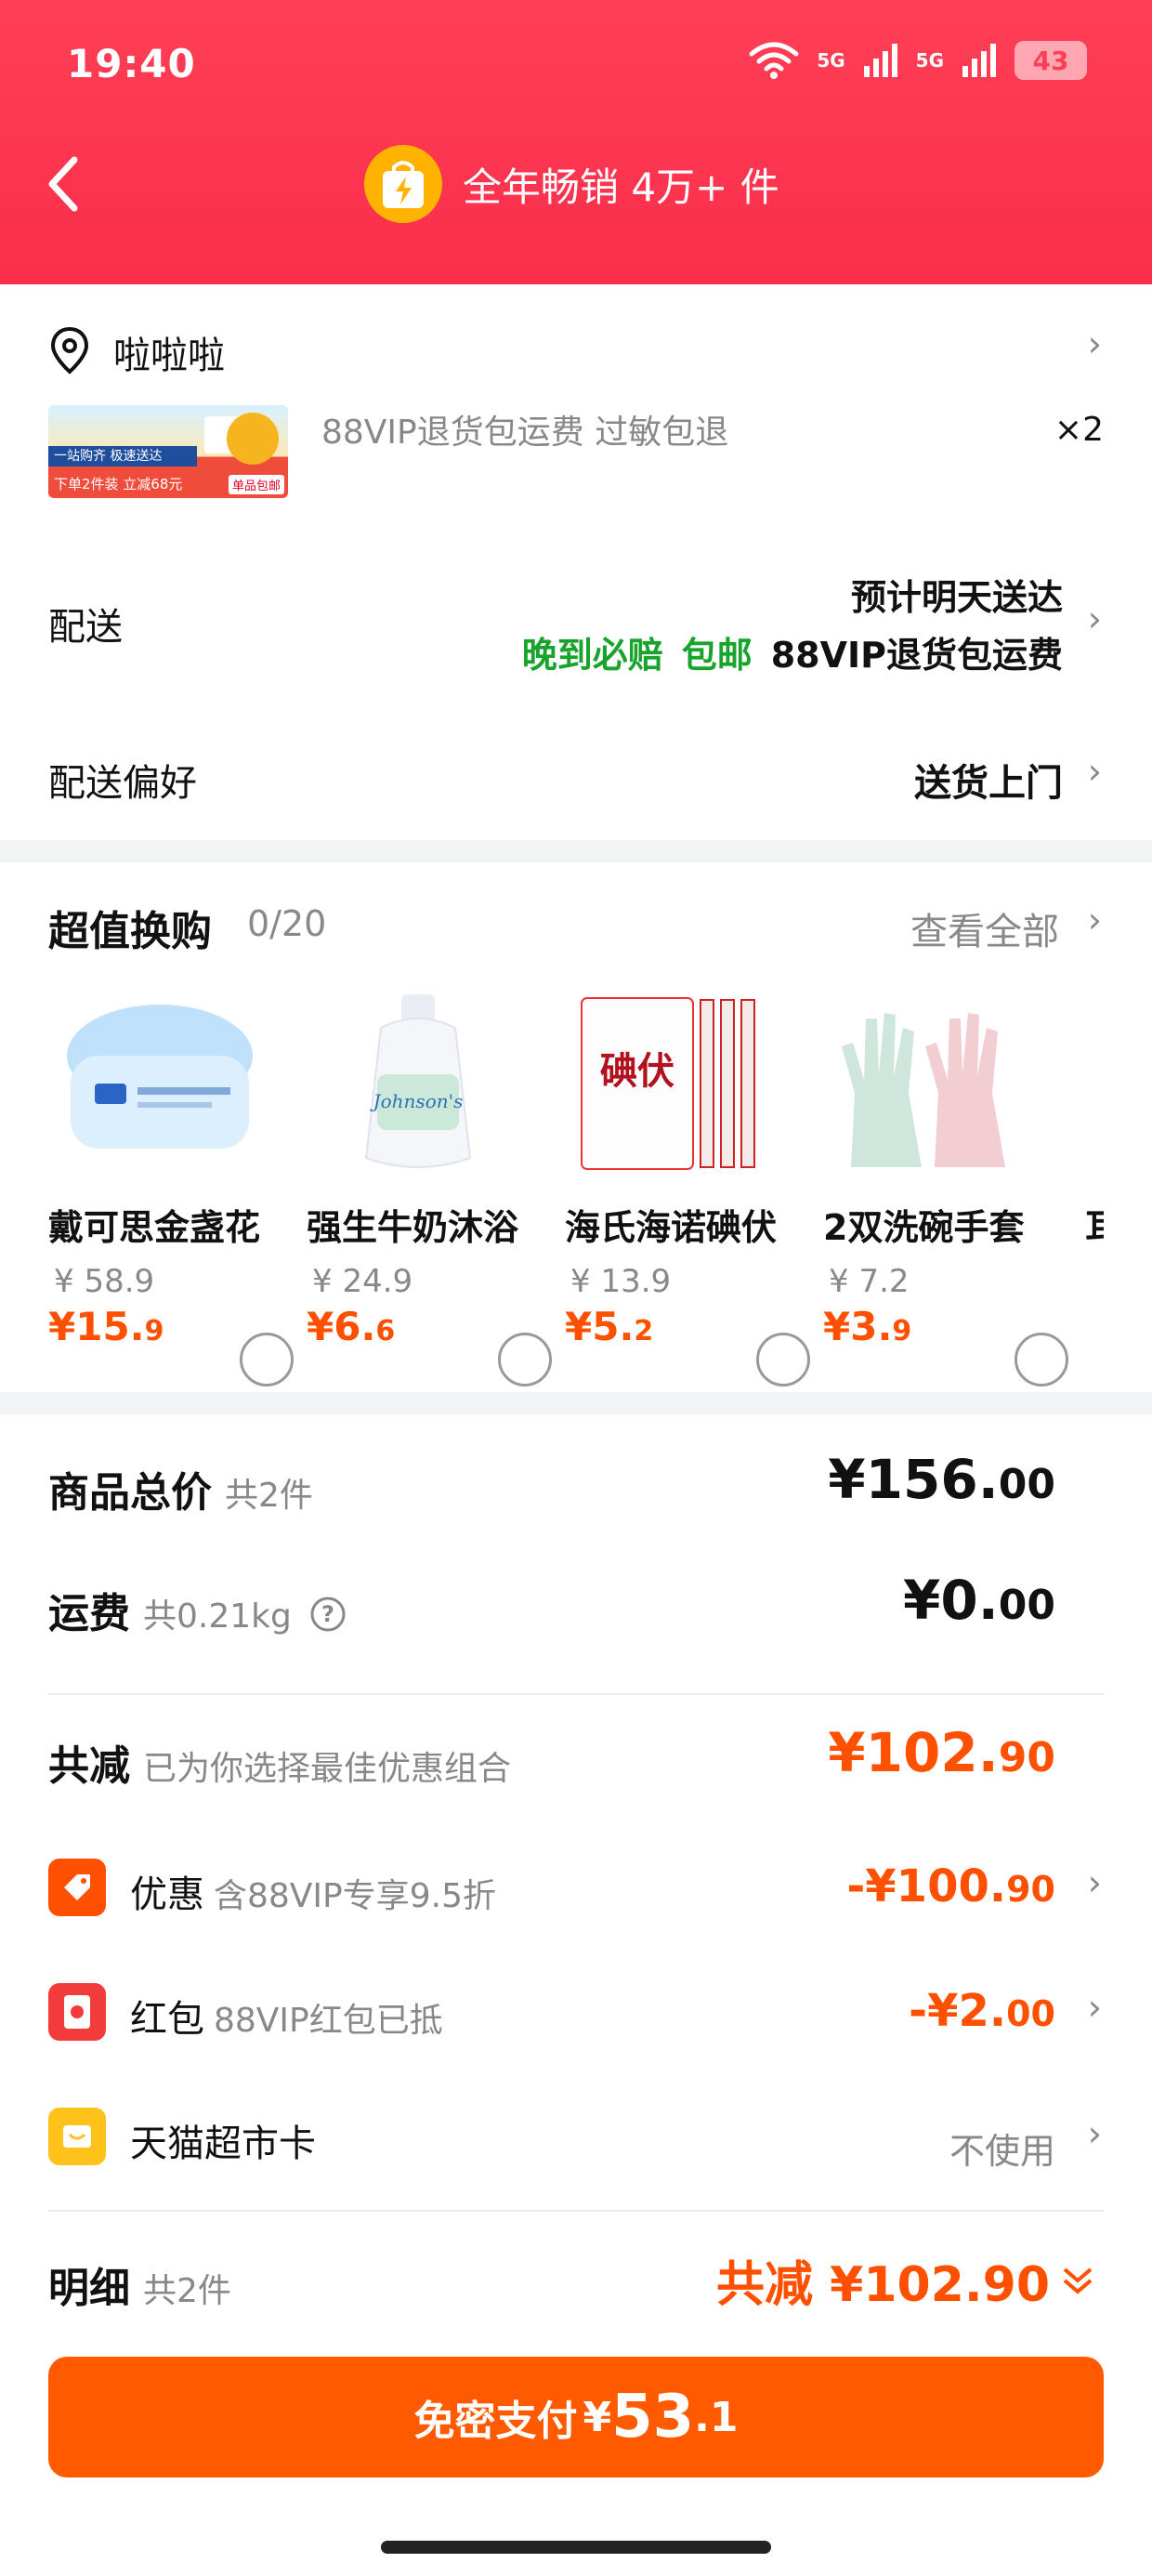  What do you see at coordinates (717, 655) in the screenshot?
I see `tag-free-shipping: 包邮` at bounding box center [717, 655].